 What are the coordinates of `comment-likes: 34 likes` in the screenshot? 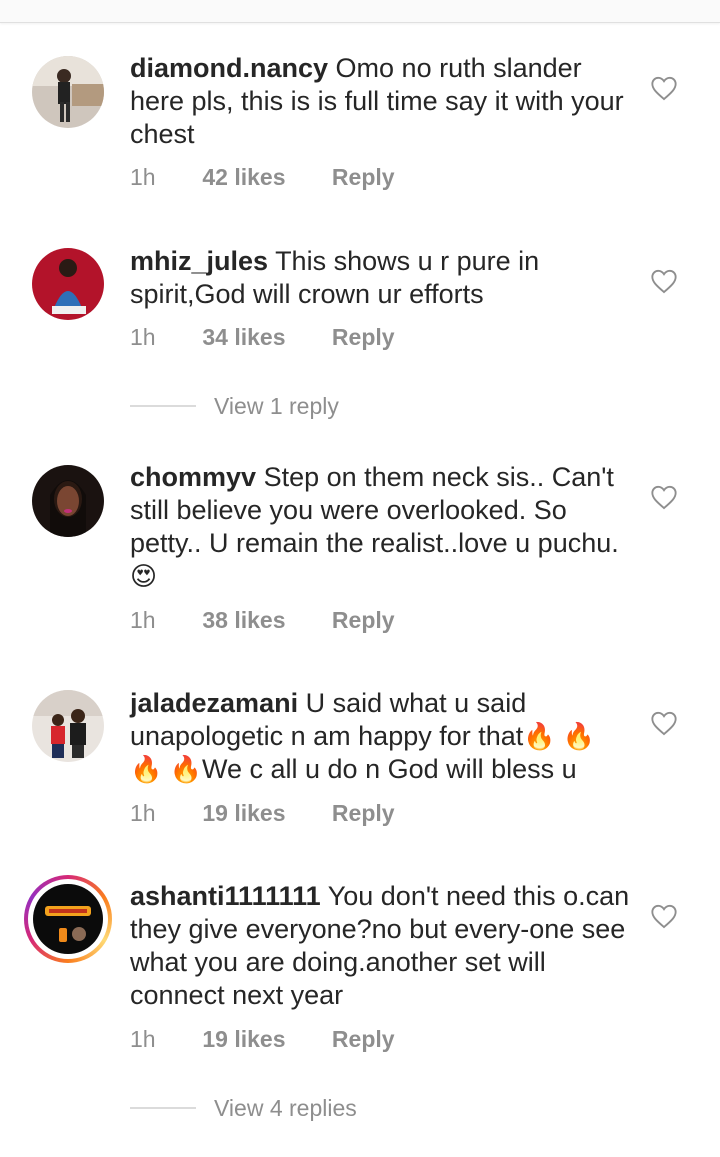 It's located at (243, 337).